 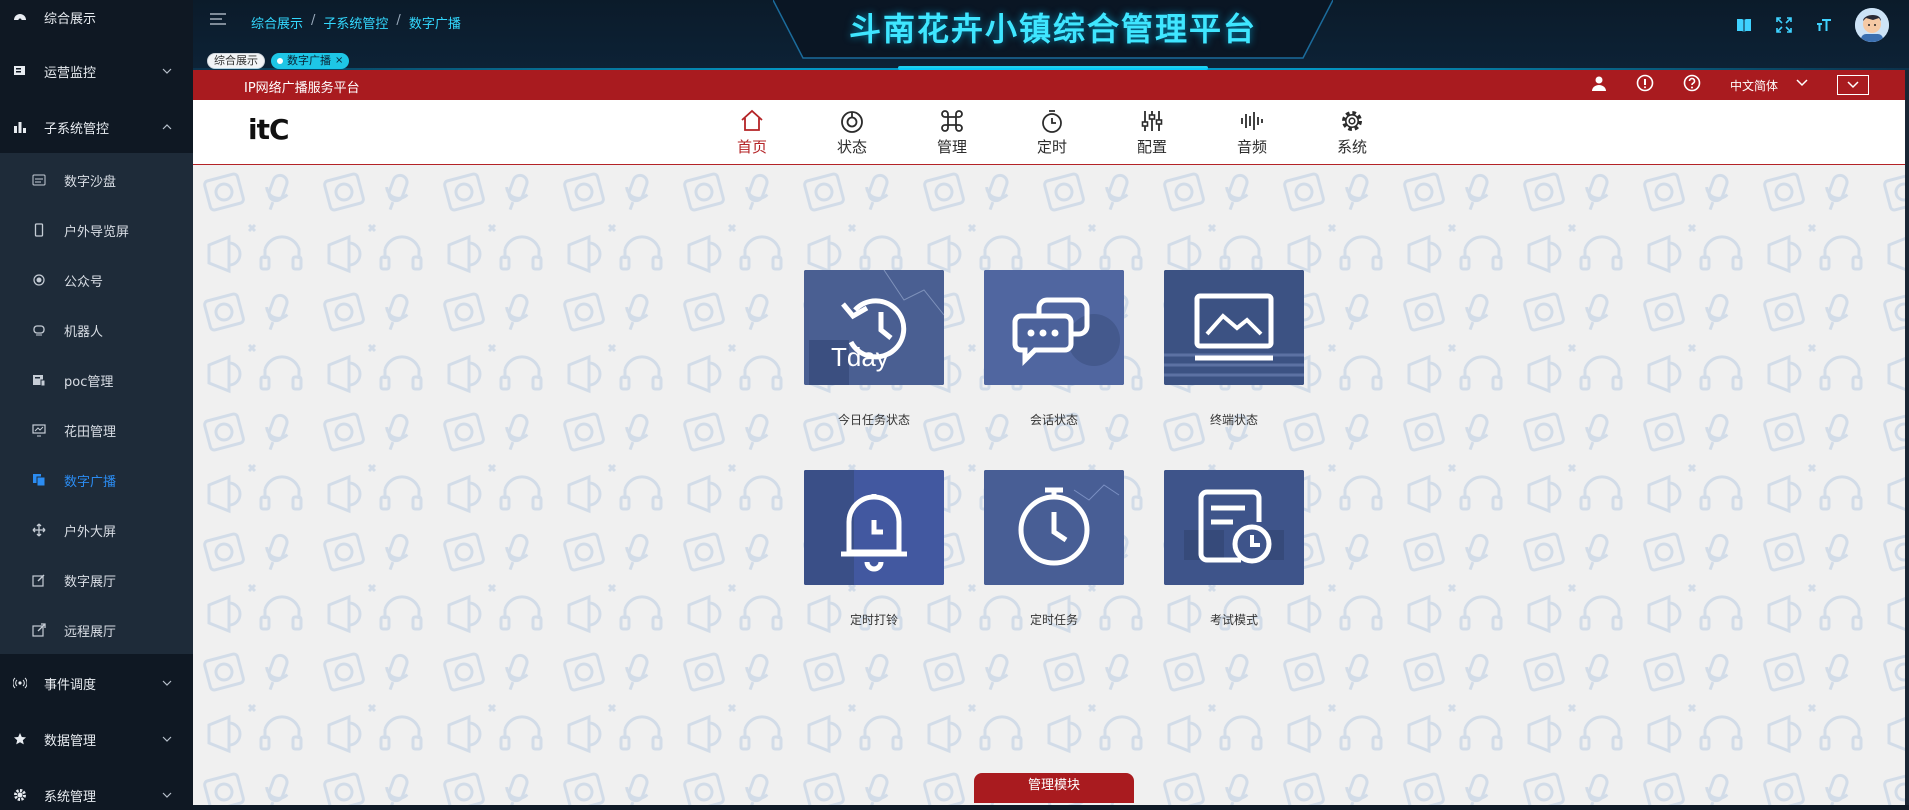 I want to click on sidebar-item-data-management: 数据管理, so click(x=96, y=739).